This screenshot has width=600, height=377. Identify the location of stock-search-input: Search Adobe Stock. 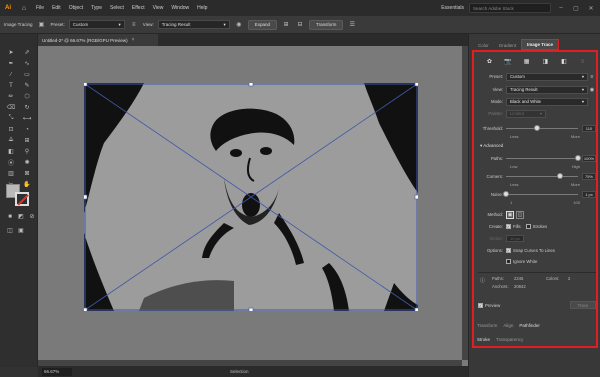
(510, 8).